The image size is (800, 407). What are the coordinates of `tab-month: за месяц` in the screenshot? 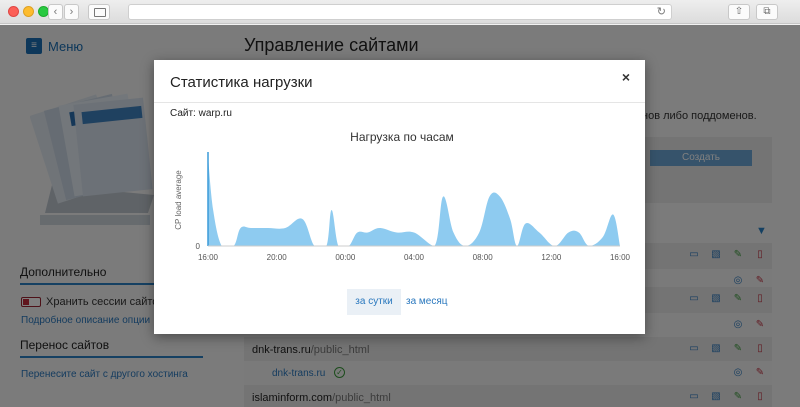 It's located at (427, 302).